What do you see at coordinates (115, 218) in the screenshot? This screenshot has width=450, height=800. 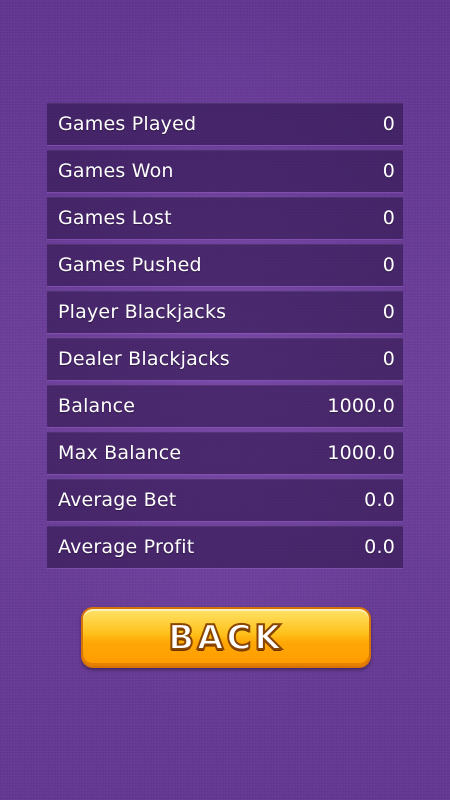 I see `stat-label: Games Lost` at bounding box center [115, 218].